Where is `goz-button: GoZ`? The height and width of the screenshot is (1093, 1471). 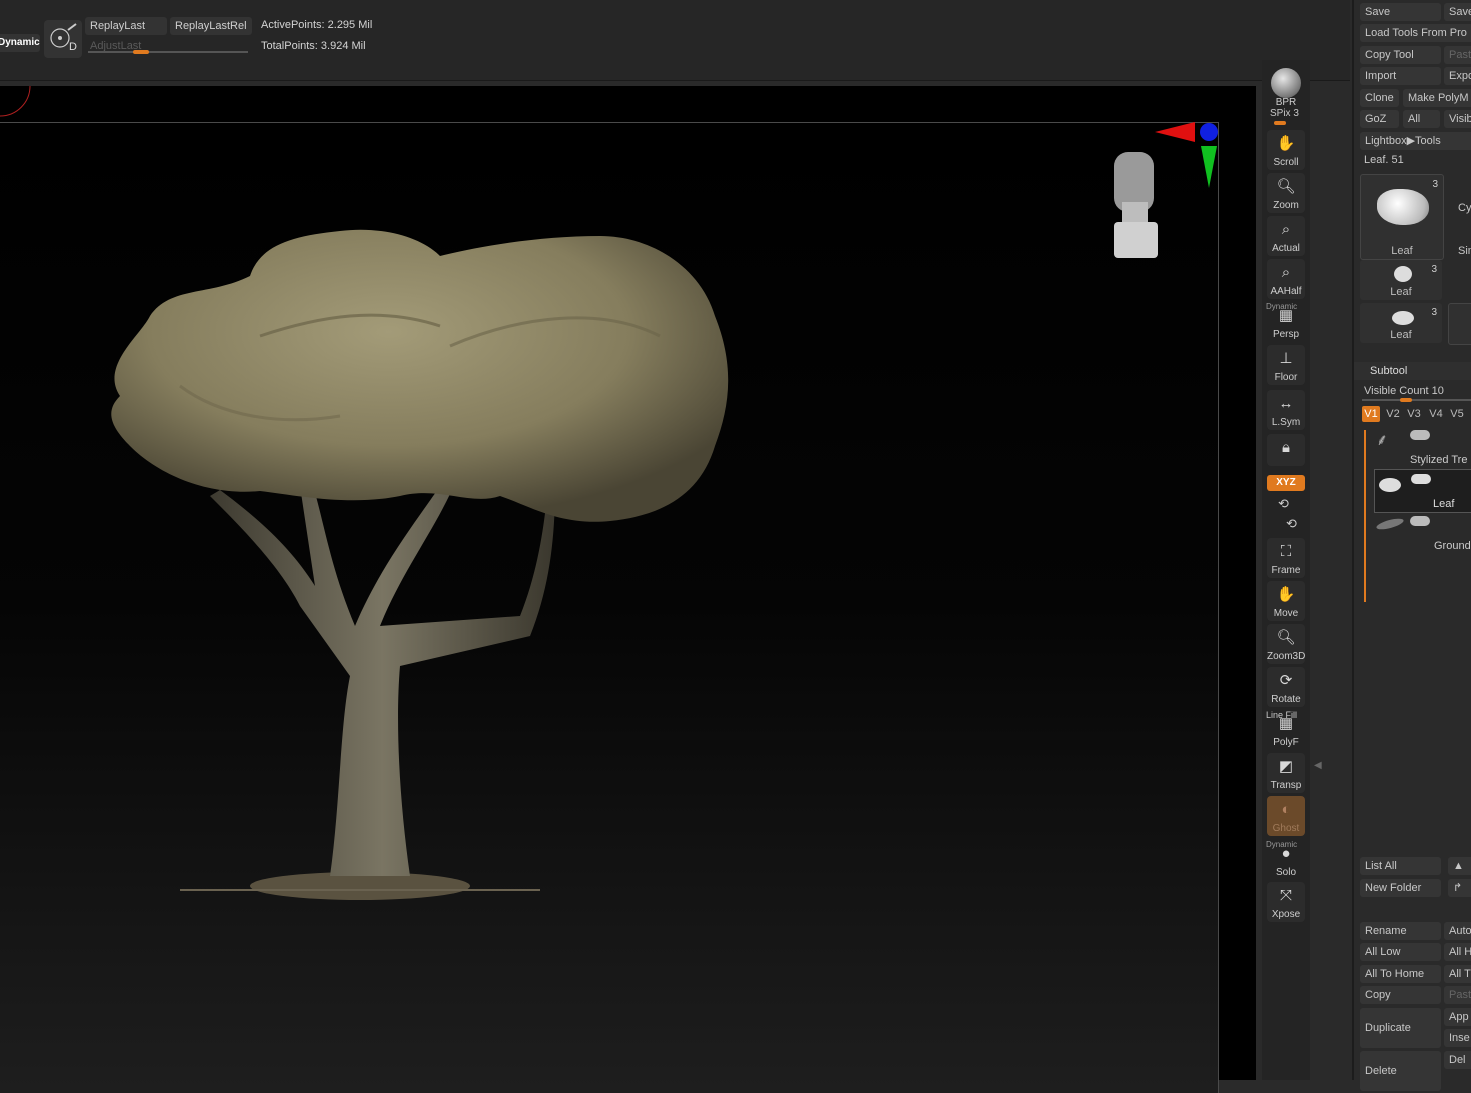 goz-button: GoZ is located at coordinates (1379, 119).